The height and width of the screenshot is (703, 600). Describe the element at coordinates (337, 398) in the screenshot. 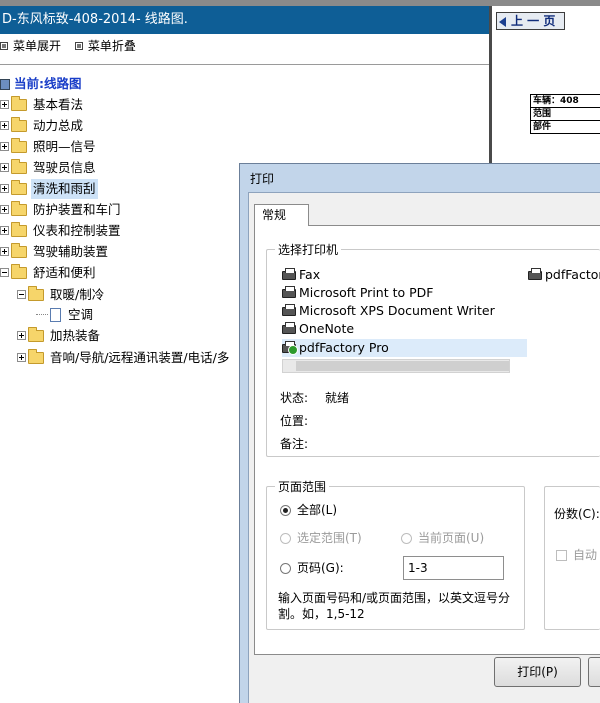

I see `status-value: 就绪` at that location.